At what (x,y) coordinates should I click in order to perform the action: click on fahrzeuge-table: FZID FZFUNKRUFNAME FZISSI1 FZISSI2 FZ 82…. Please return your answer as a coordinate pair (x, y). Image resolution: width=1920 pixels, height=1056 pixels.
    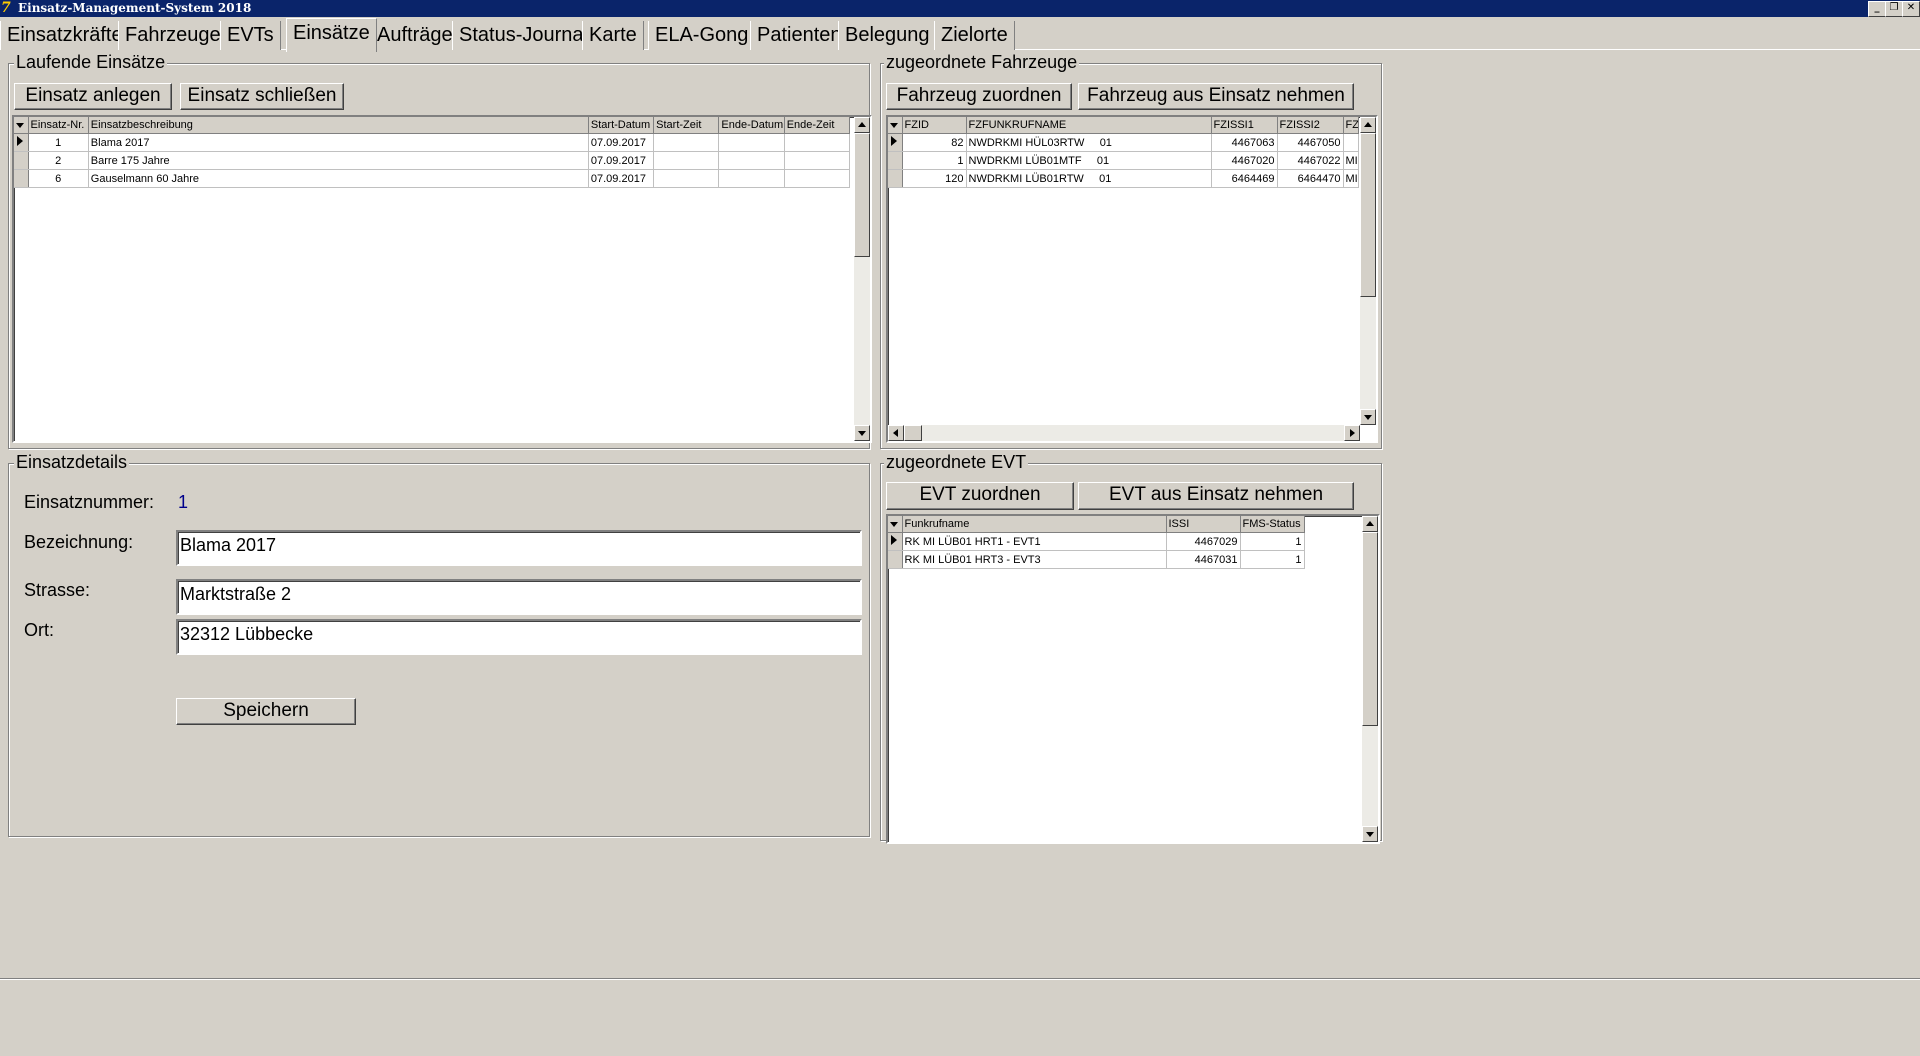
    Looking at the image, I should click on (1132, 279).